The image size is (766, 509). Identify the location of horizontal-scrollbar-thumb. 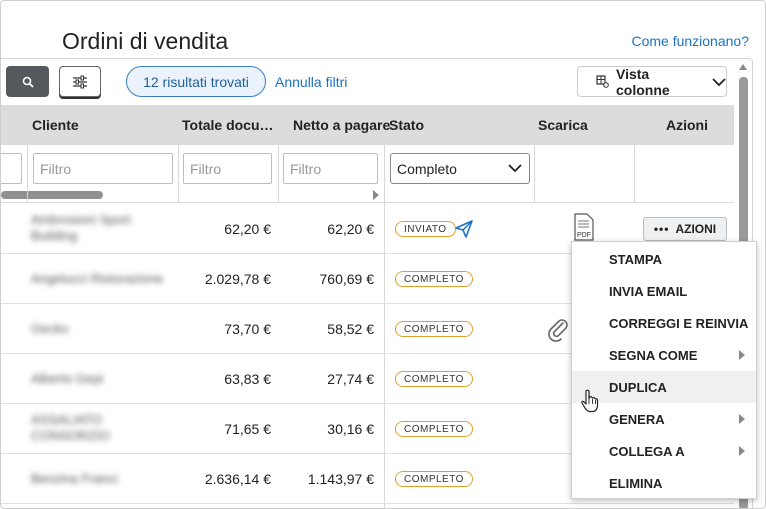
(52, 195).